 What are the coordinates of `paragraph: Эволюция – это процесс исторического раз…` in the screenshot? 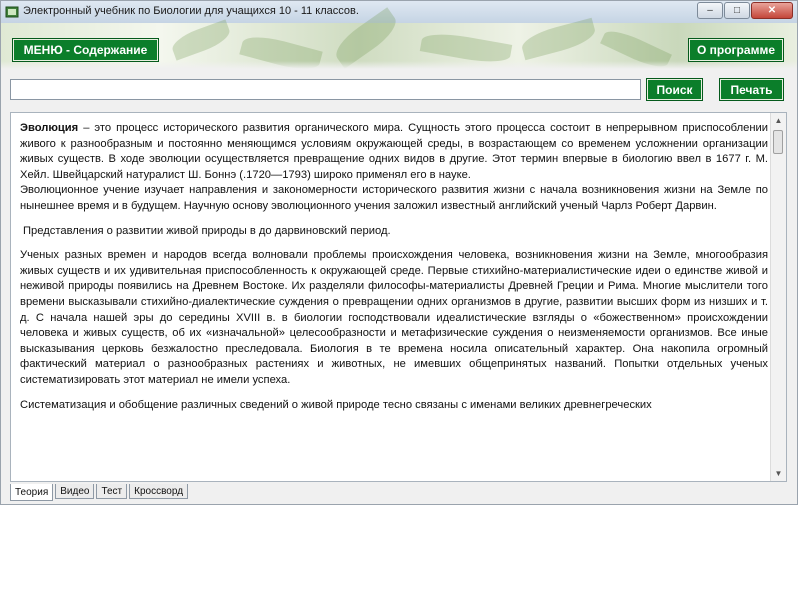 It's located at (394, 168).